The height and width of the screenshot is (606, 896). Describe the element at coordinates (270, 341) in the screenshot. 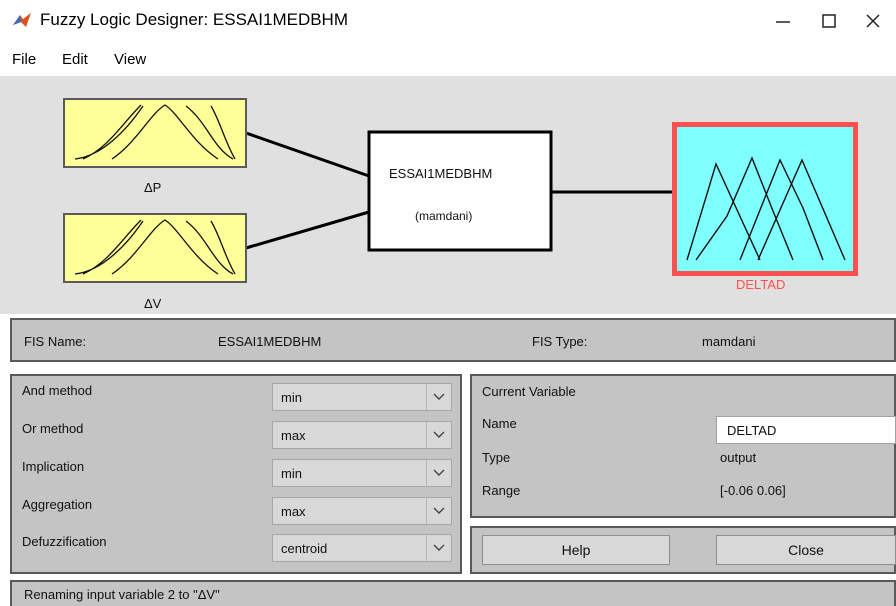

I see `fis-name-value: ESSAI1MEDBHM` at that location.